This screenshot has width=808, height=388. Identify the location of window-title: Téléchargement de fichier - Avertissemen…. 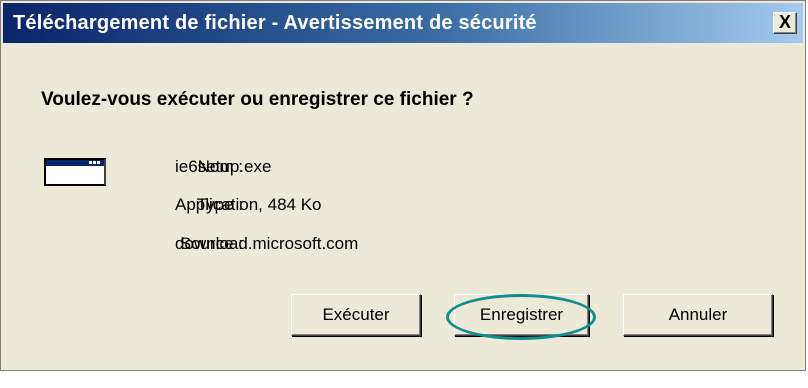
(275, 23).